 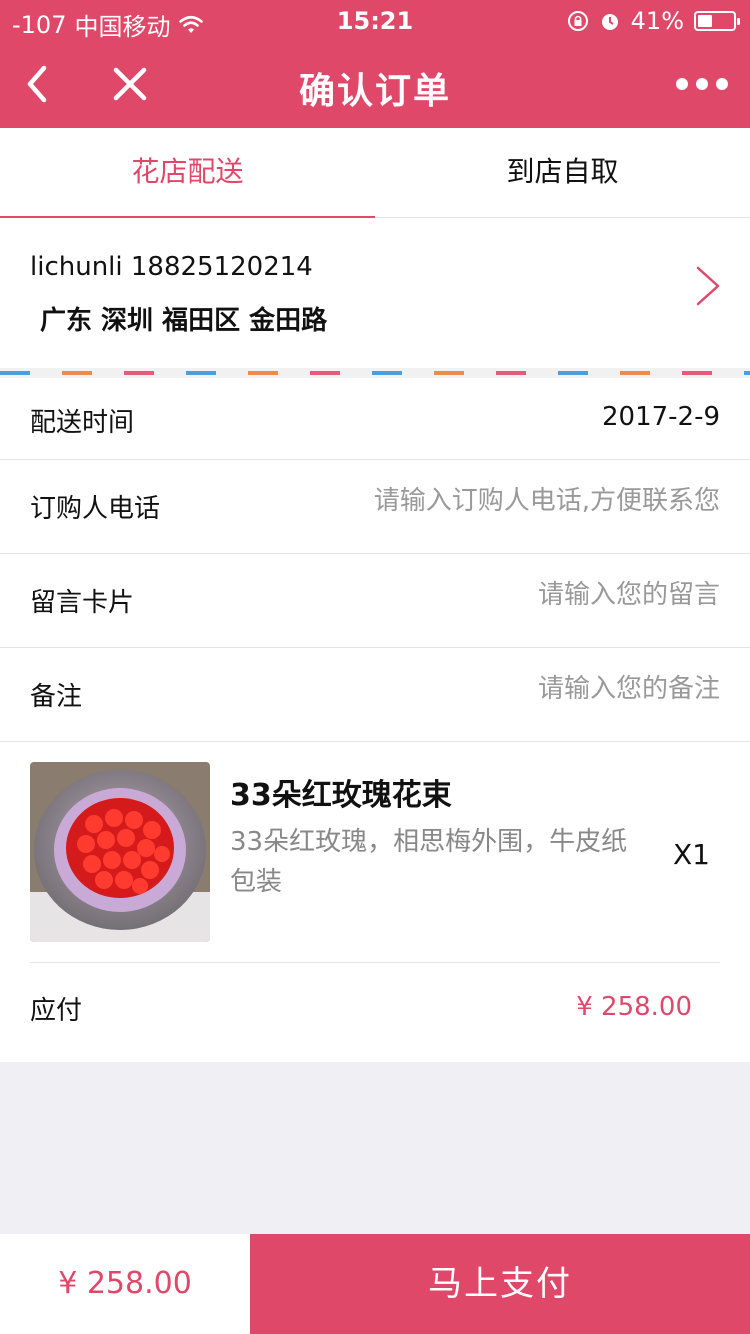 I want to click on remark-row: 备注, so click(x=375, y=695).